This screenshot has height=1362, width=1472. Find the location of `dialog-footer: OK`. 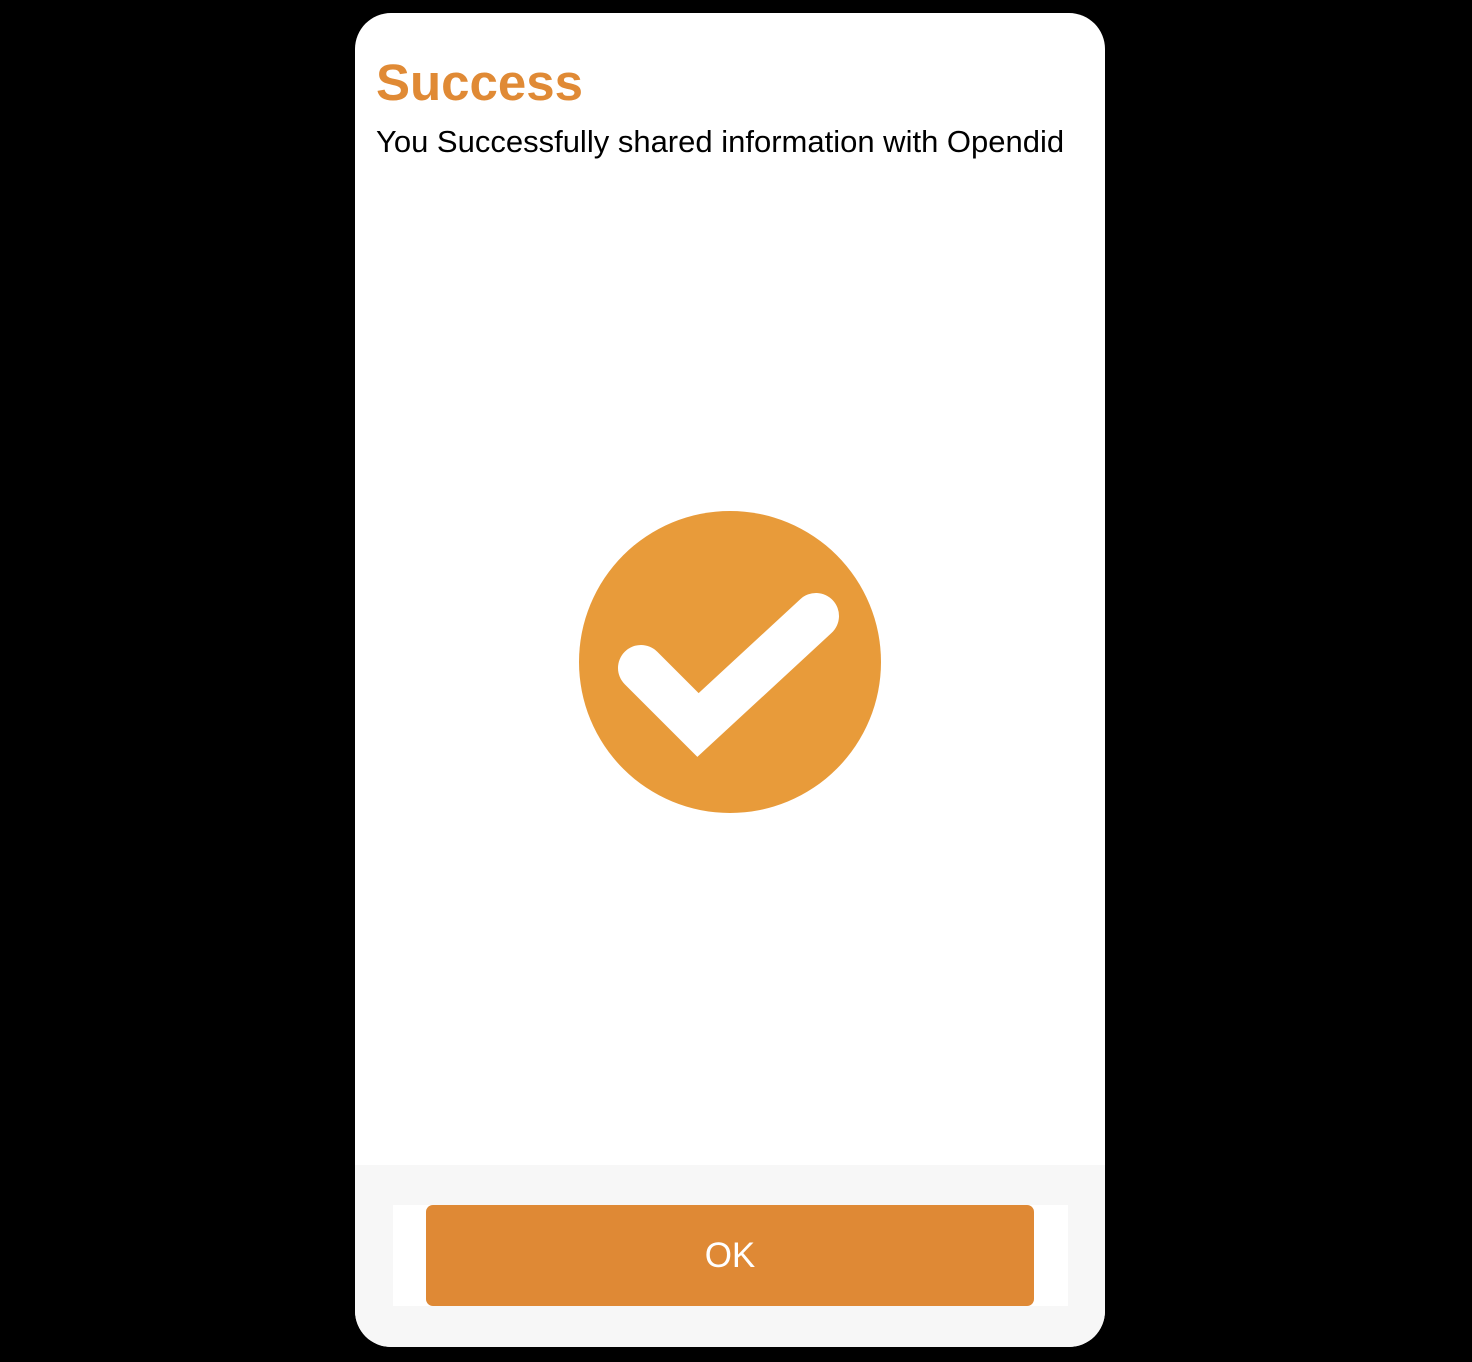

dialog-footer: OK is located at coordinates (730, 1256).